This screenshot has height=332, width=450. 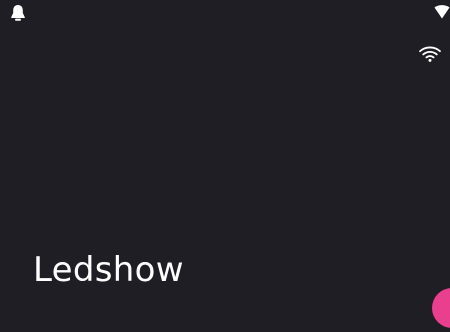 I want to click on notification-icon, so click(x=18, y=13).